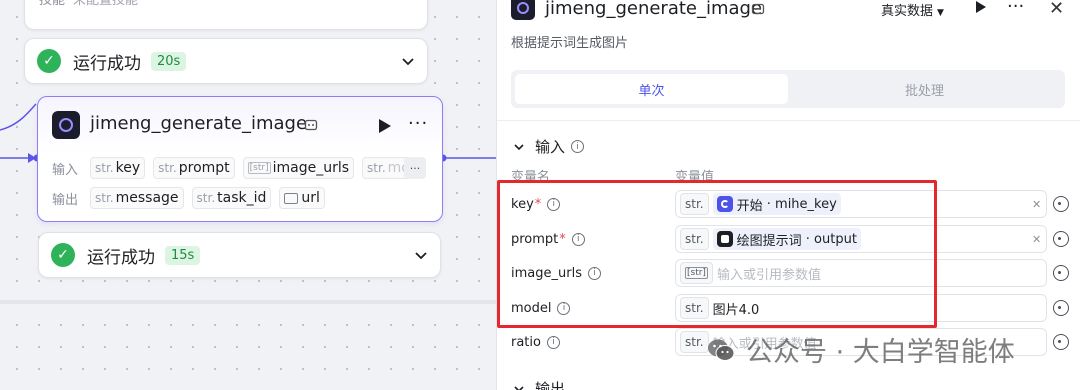 This screenshot has width=1080, height=390. What do you see at coordinates (786, 239) in the screenshot?
I see `reference-tag: 绘图提示词 · output` at bounding box center [786, 239].